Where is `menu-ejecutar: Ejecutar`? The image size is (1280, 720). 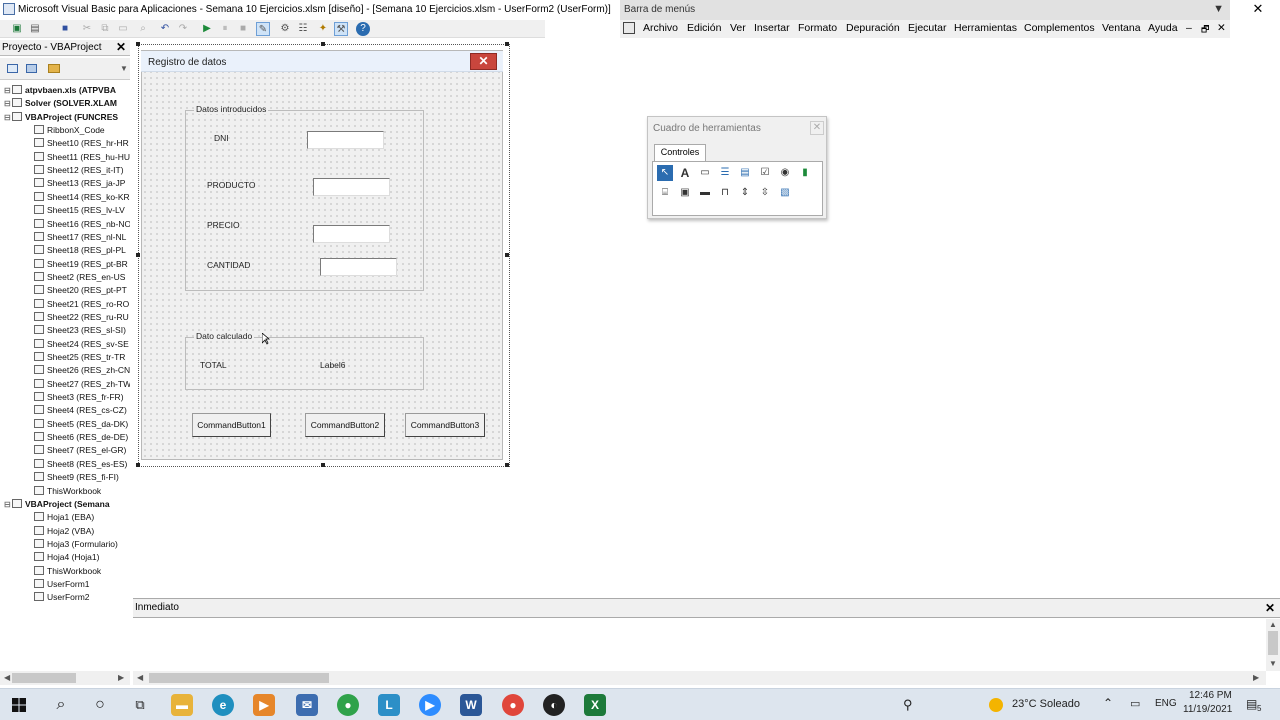 menu-ejecutar: Ejecutar is located at coordinates (927, 28).